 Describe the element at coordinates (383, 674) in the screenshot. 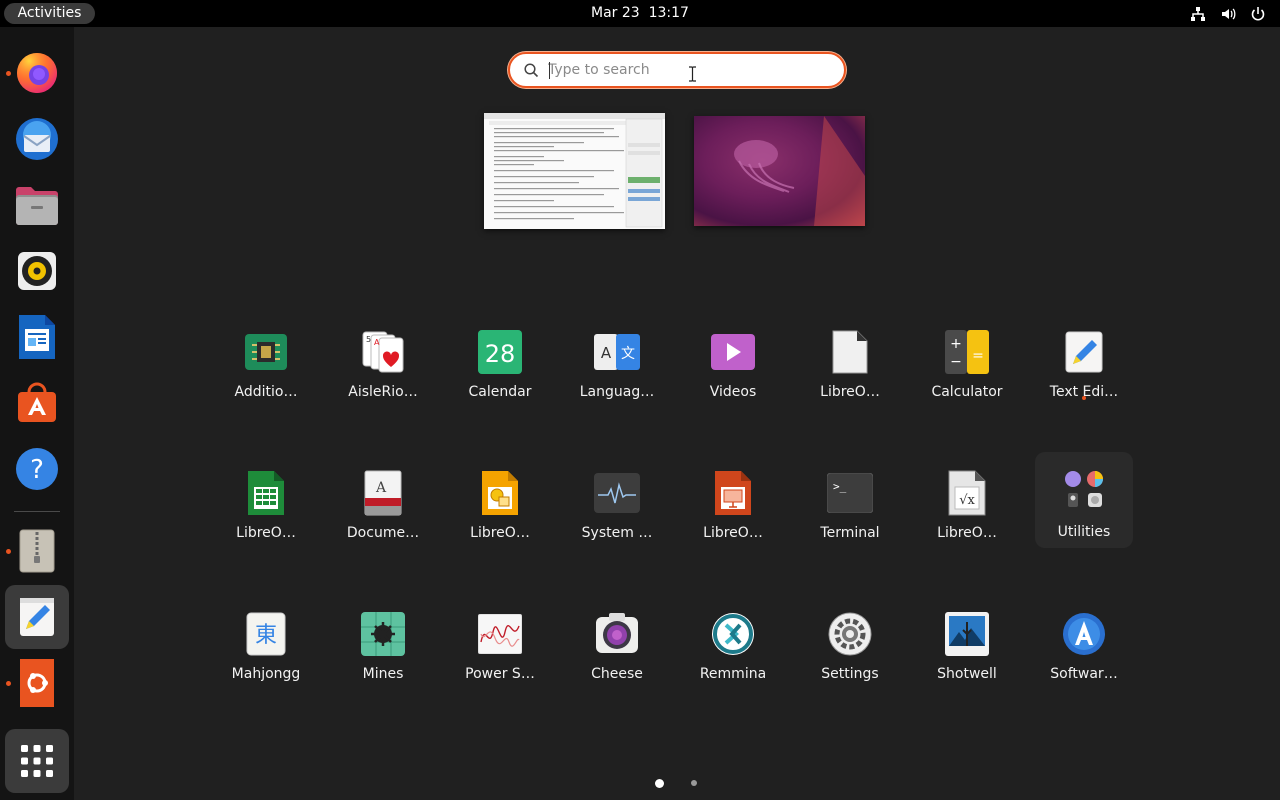

I see `app-label: Mines` at that location.